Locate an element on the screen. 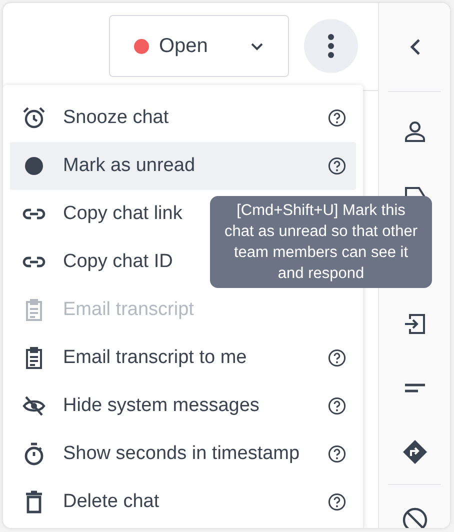  tooltip: [Cmd+Shift+U] Mark this chat as unread so that other team members can see it and respond is located at coordinates (321, 242).